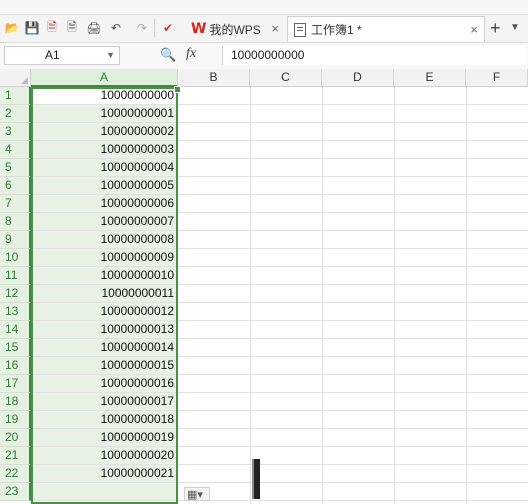 The width and height of the screenshot is (528, 504). I want to click on cell-a2: 10000000001, so click(104, 113).